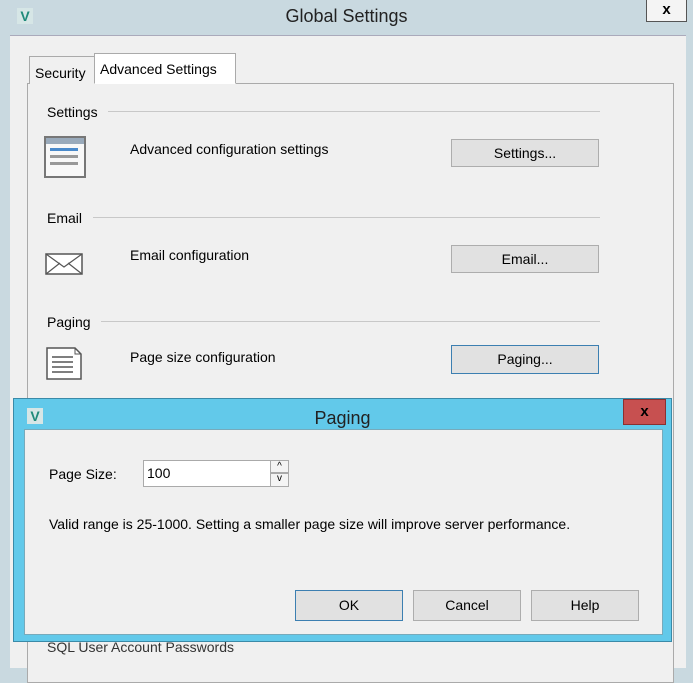  Describe the element at coordinates (83, 474) in the screenshot. I see `page-size-label: Page Size:` at that location.